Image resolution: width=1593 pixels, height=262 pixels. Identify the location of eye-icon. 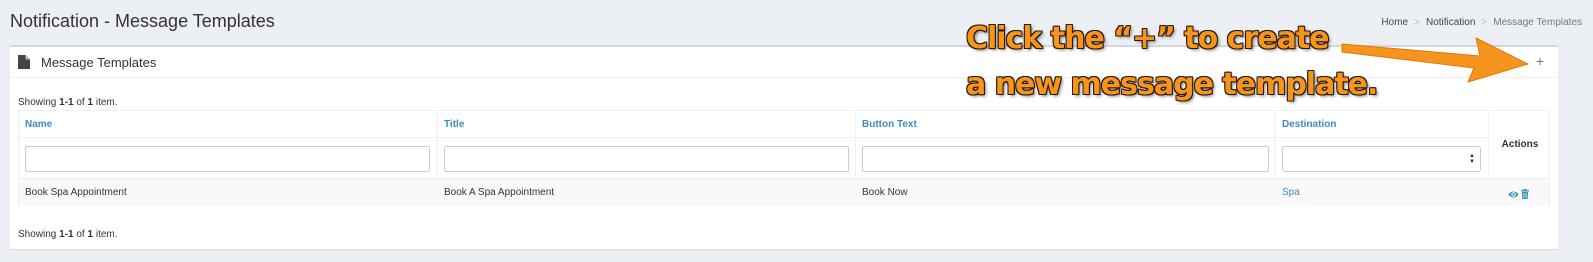
(1513, 195).